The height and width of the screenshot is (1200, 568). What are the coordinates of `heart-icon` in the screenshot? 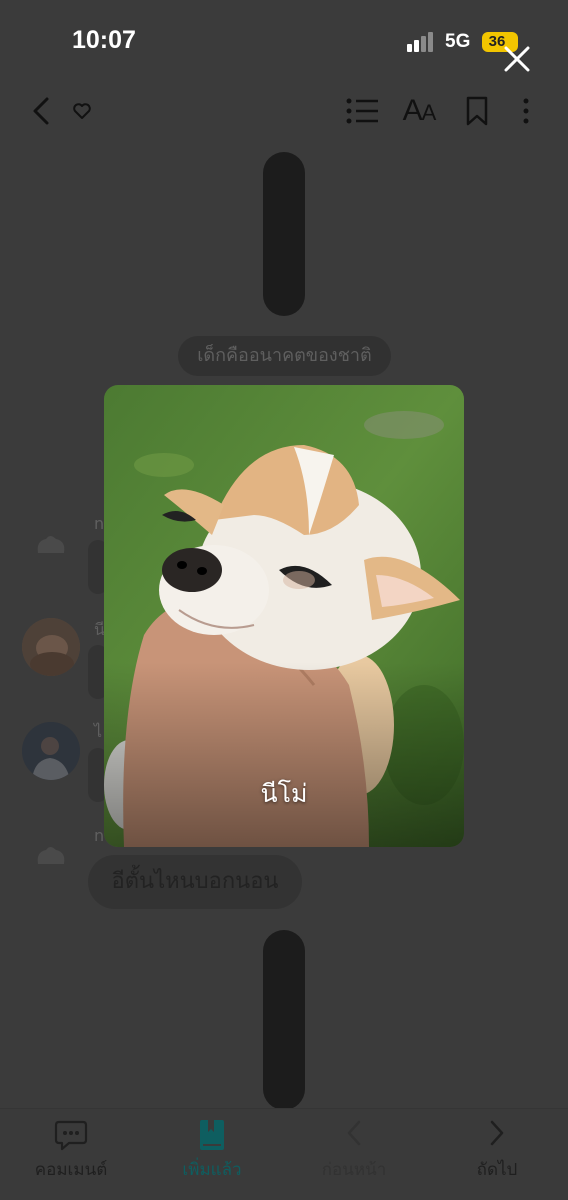 It's located at (82, 111).